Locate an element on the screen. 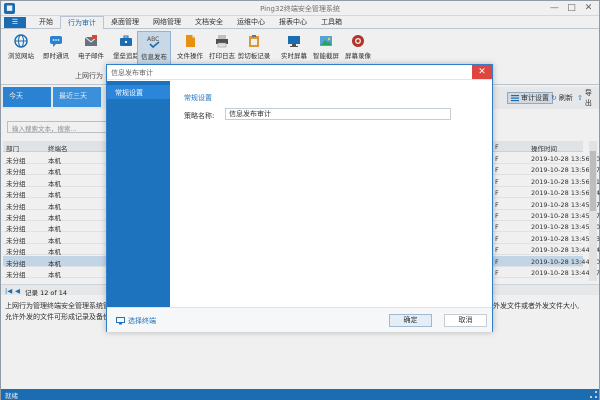 The image size is (600, 400). dialog-close-button: ✕ is located at coordinates (482, 72).